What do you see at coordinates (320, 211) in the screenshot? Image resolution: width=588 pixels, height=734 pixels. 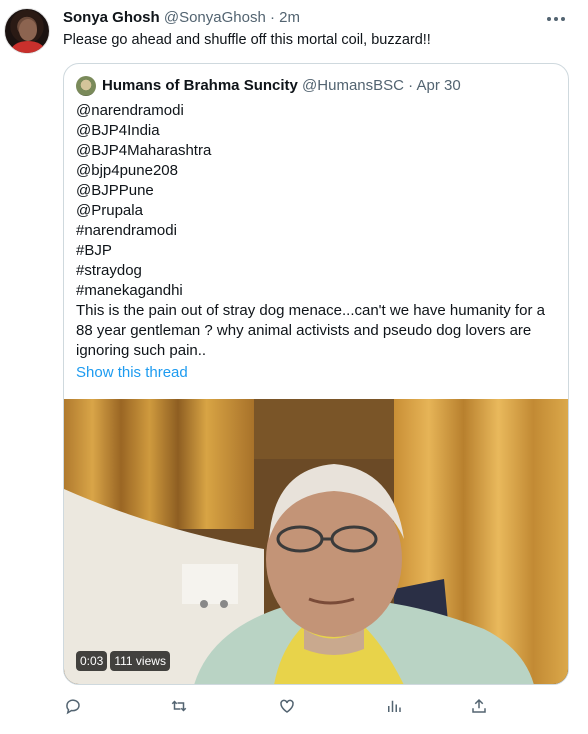 I see `mention-link: @Prupala` at bounding box center [320, 211].